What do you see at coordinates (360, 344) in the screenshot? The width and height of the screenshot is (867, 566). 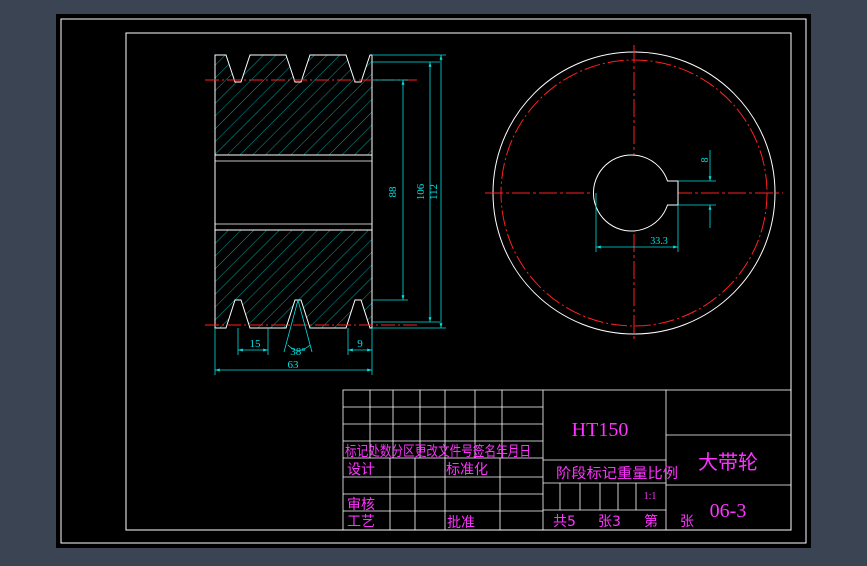 I see `dim-edge: 9` at bounding box center [360, 344].